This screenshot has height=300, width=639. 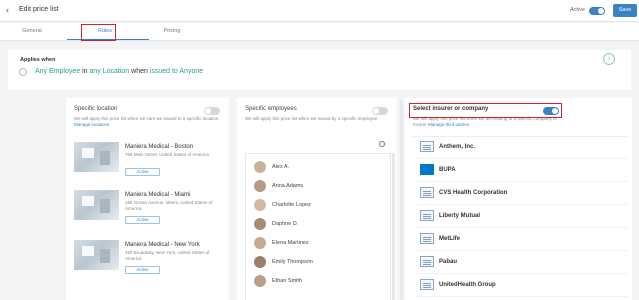 I want to click on applies-when-label: Applies when, so click(x=38, y=60).